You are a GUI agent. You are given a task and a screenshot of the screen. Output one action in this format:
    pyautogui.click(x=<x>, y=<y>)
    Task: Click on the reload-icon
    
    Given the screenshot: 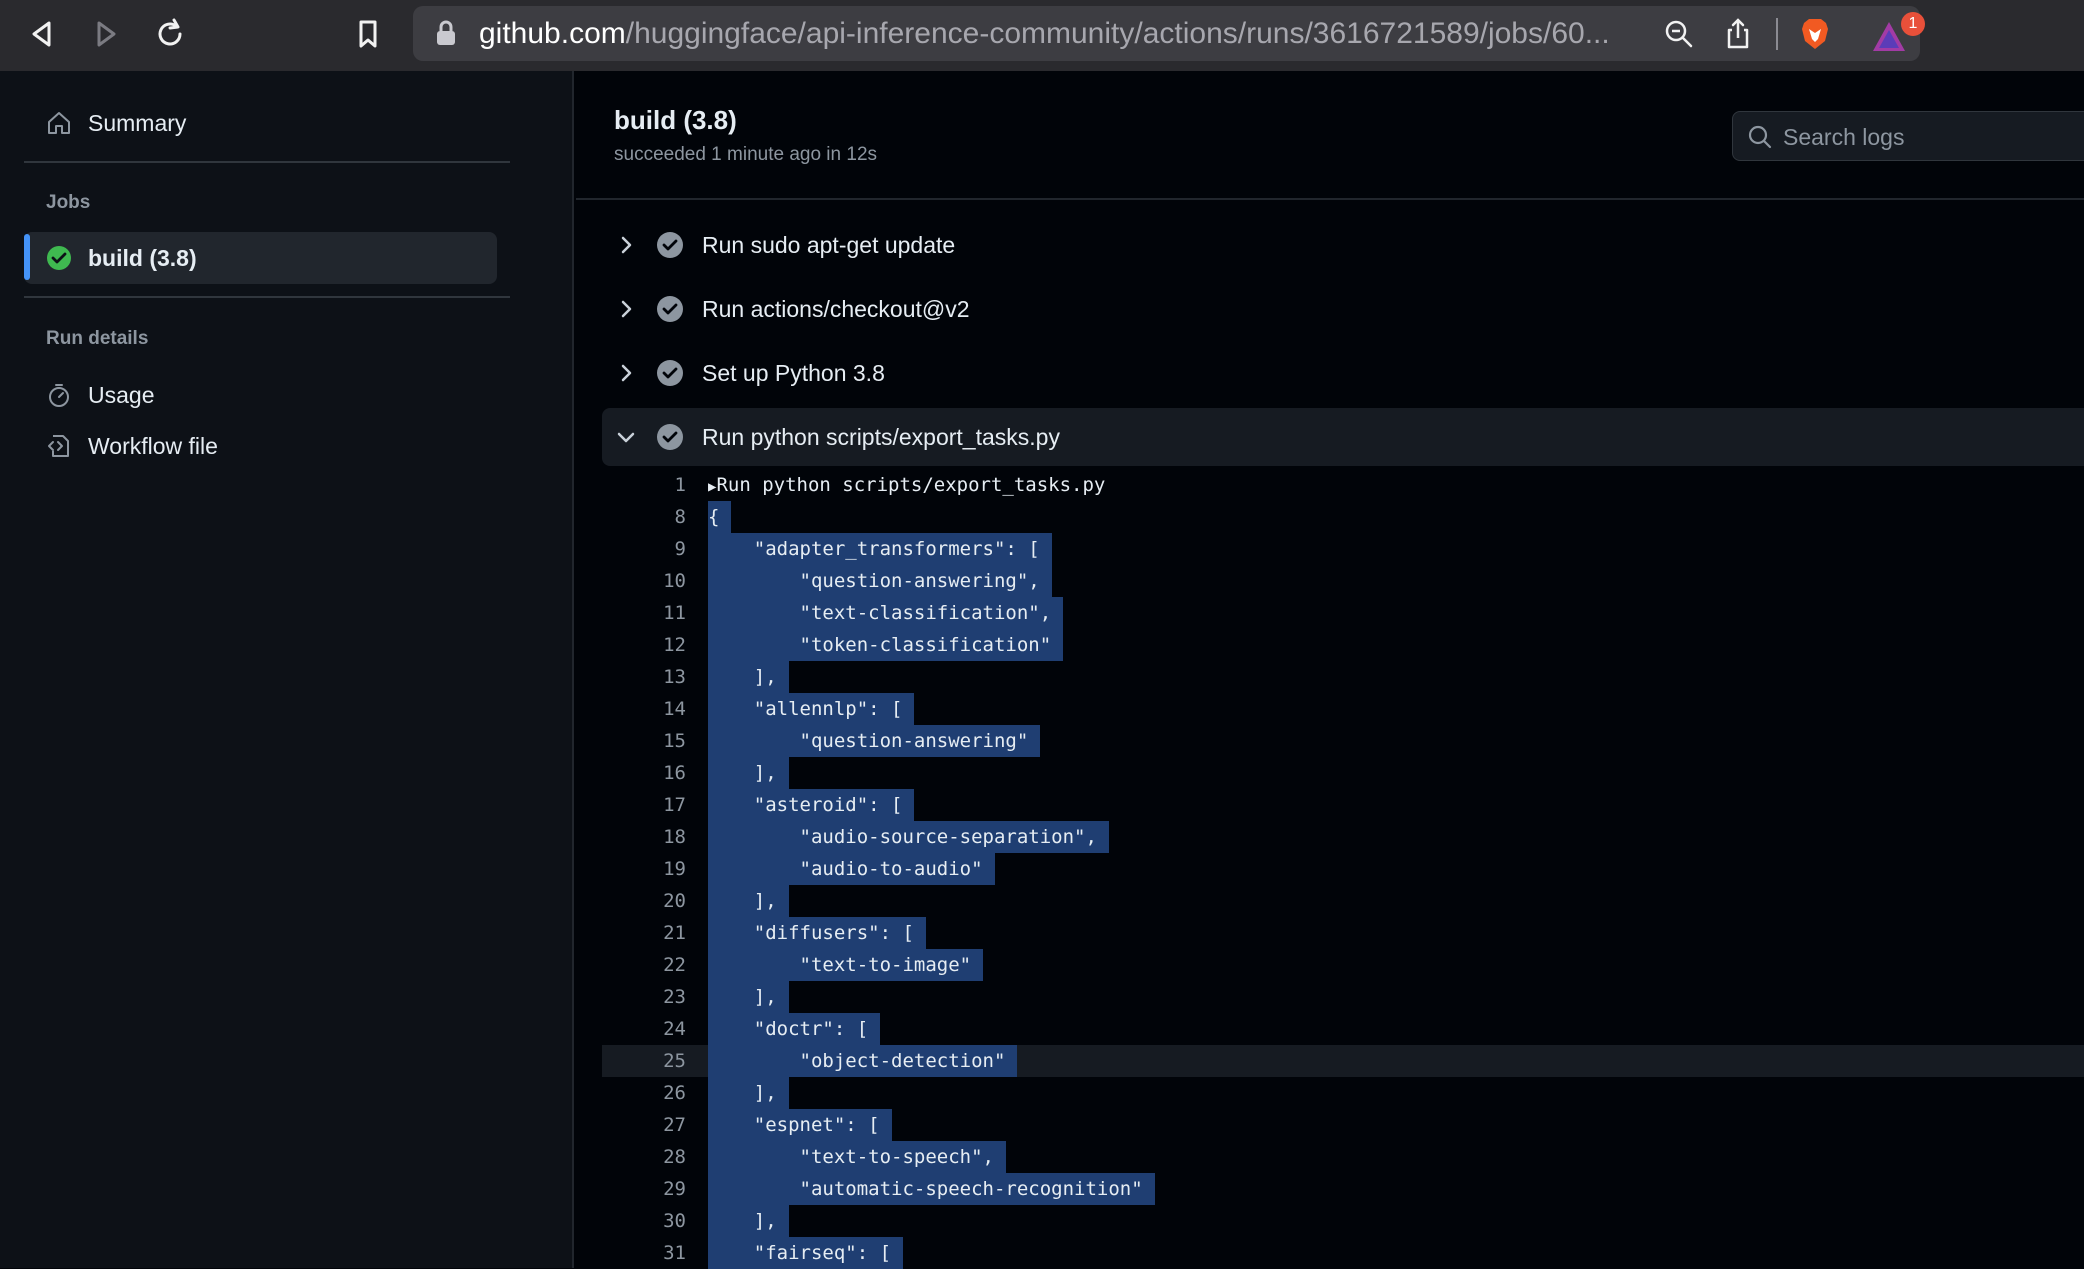 What is the action you would take?
    pyautogui.click(x=170, y=34)
    